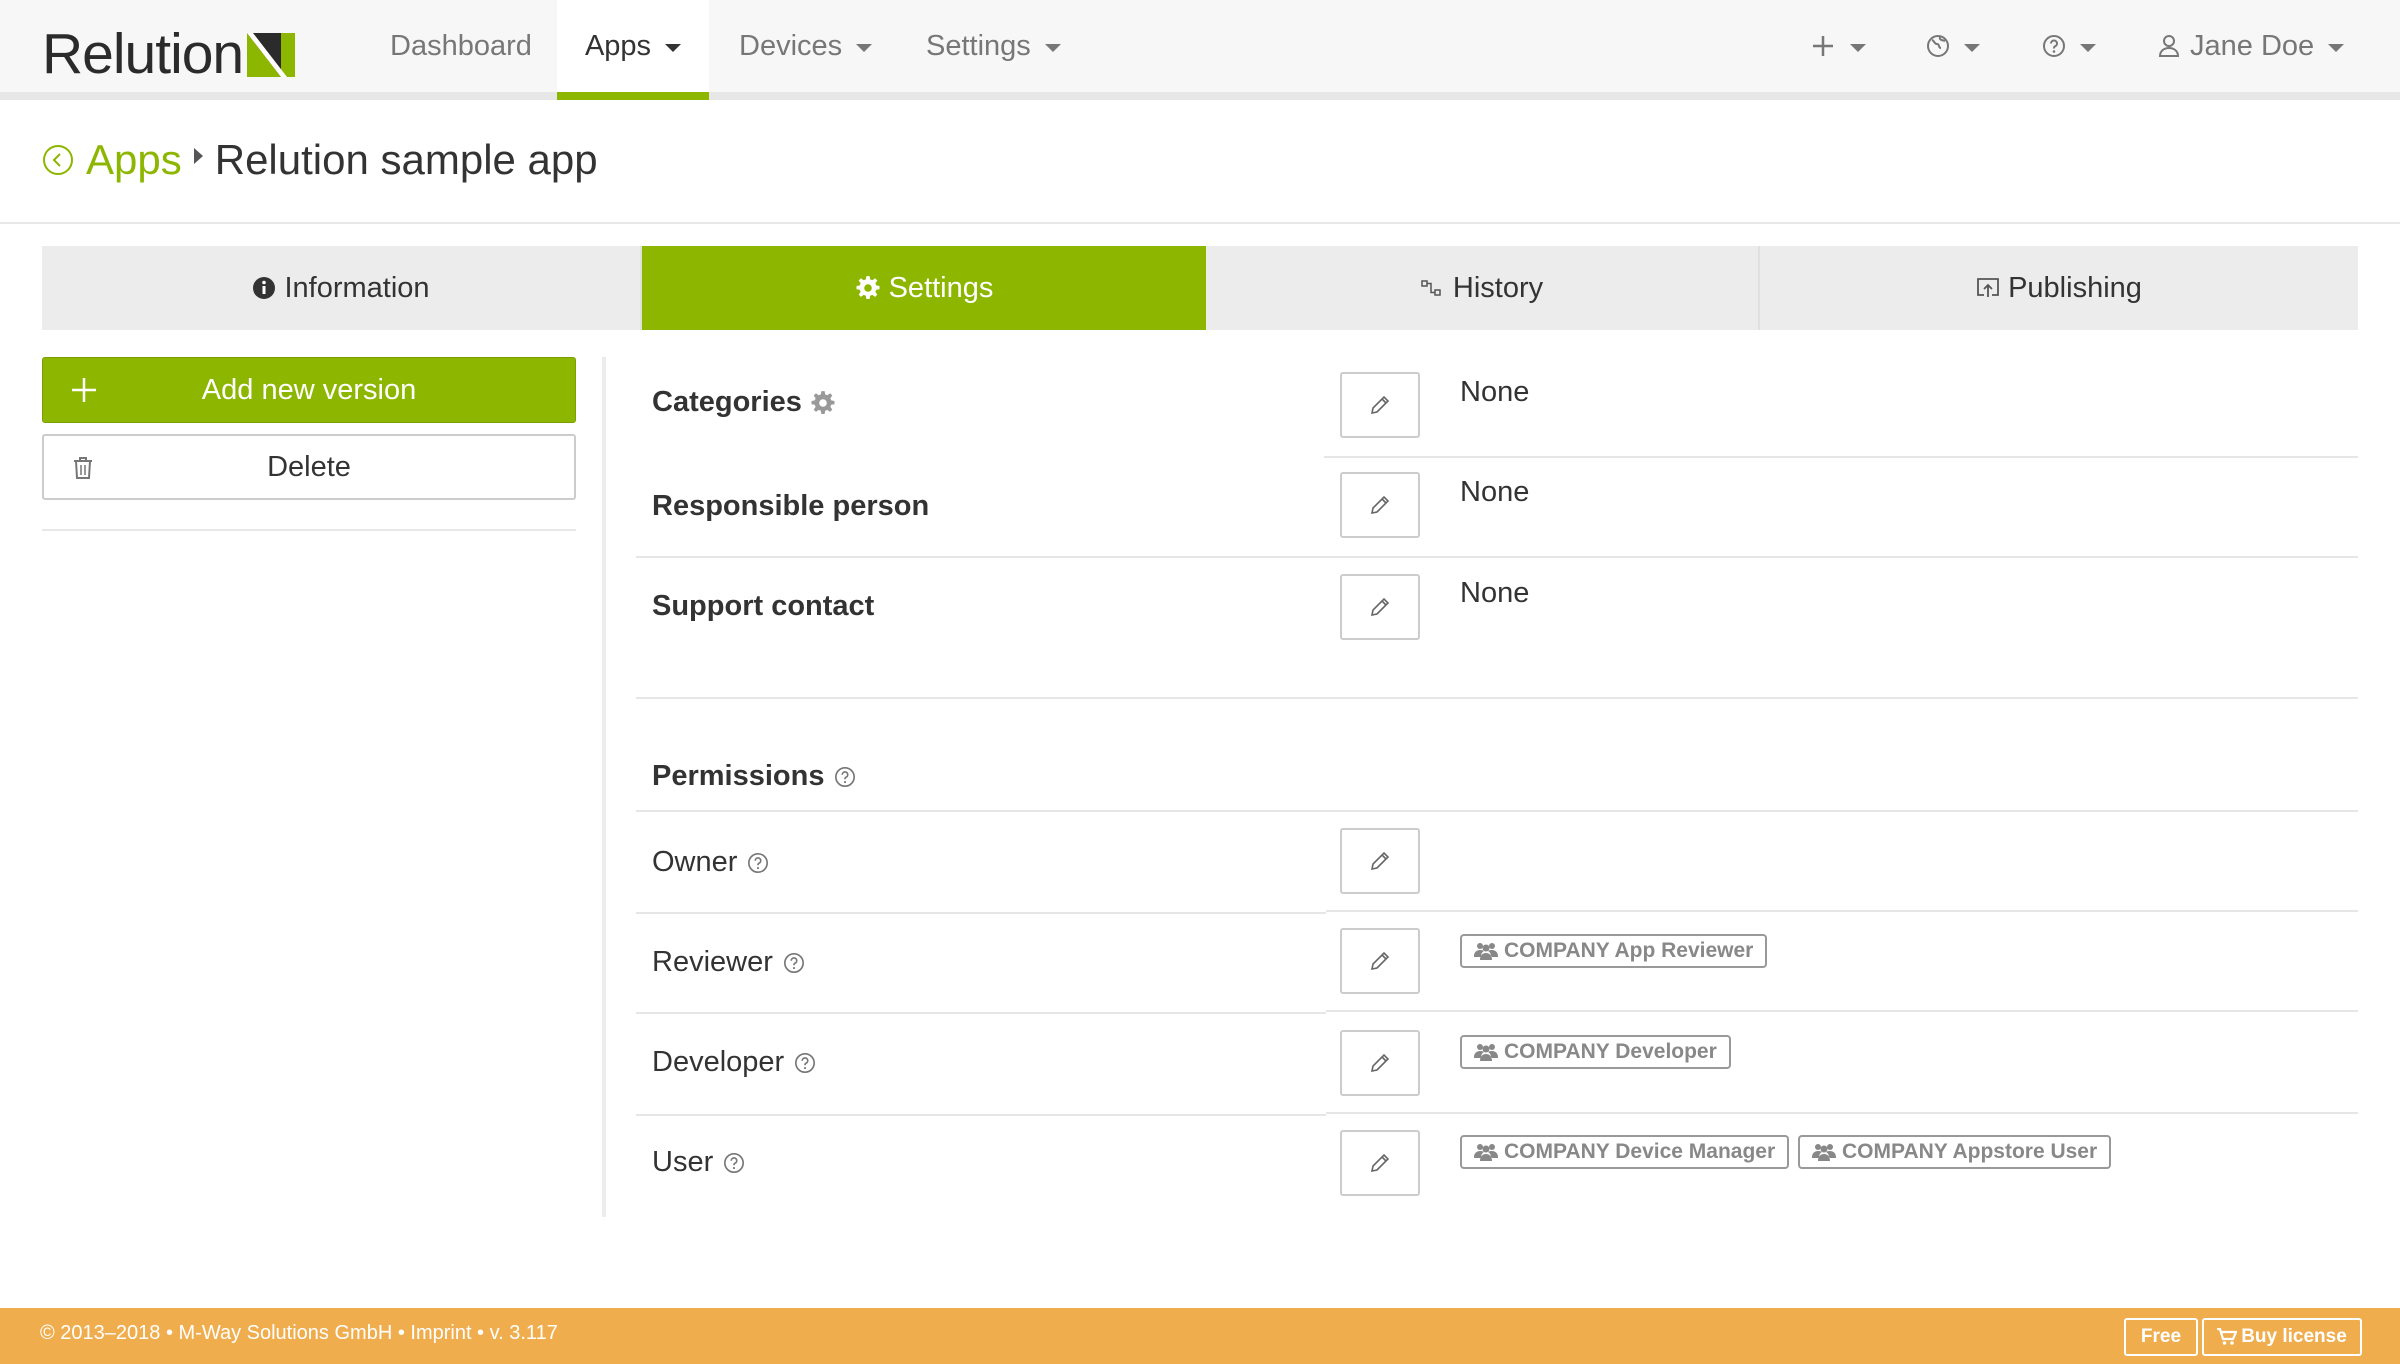  Describe the element at coordinates (2069, 46) in the screenshot. I see `help-menu` at that location.